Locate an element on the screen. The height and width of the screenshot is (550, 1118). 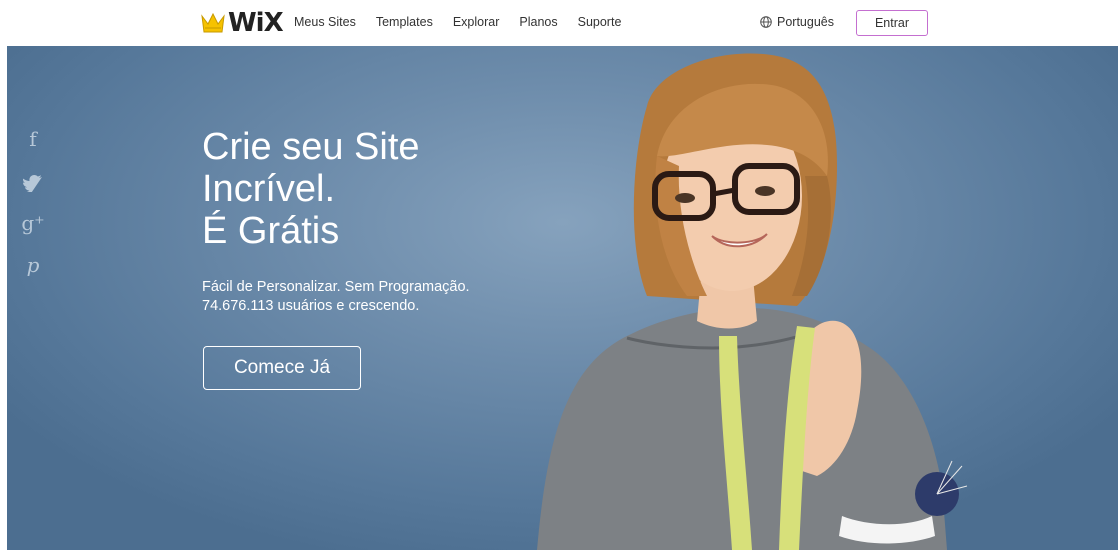
user-count-text: 74.676.113 usuários e crescendo. is located at coordinates (311, 306).